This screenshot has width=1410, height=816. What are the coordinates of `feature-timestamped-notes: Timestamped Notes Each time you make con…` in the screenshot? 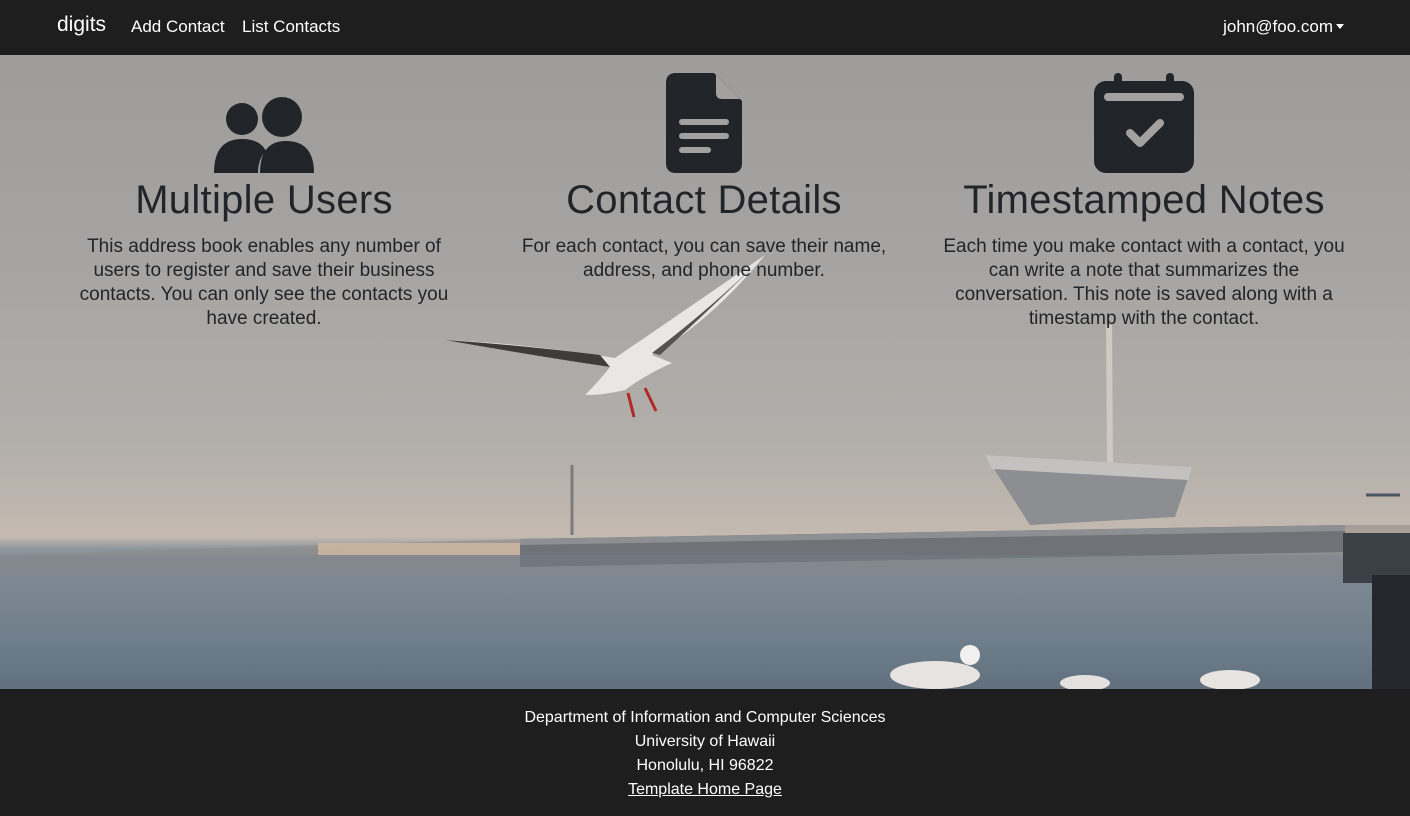 It's located at (1144, 199).